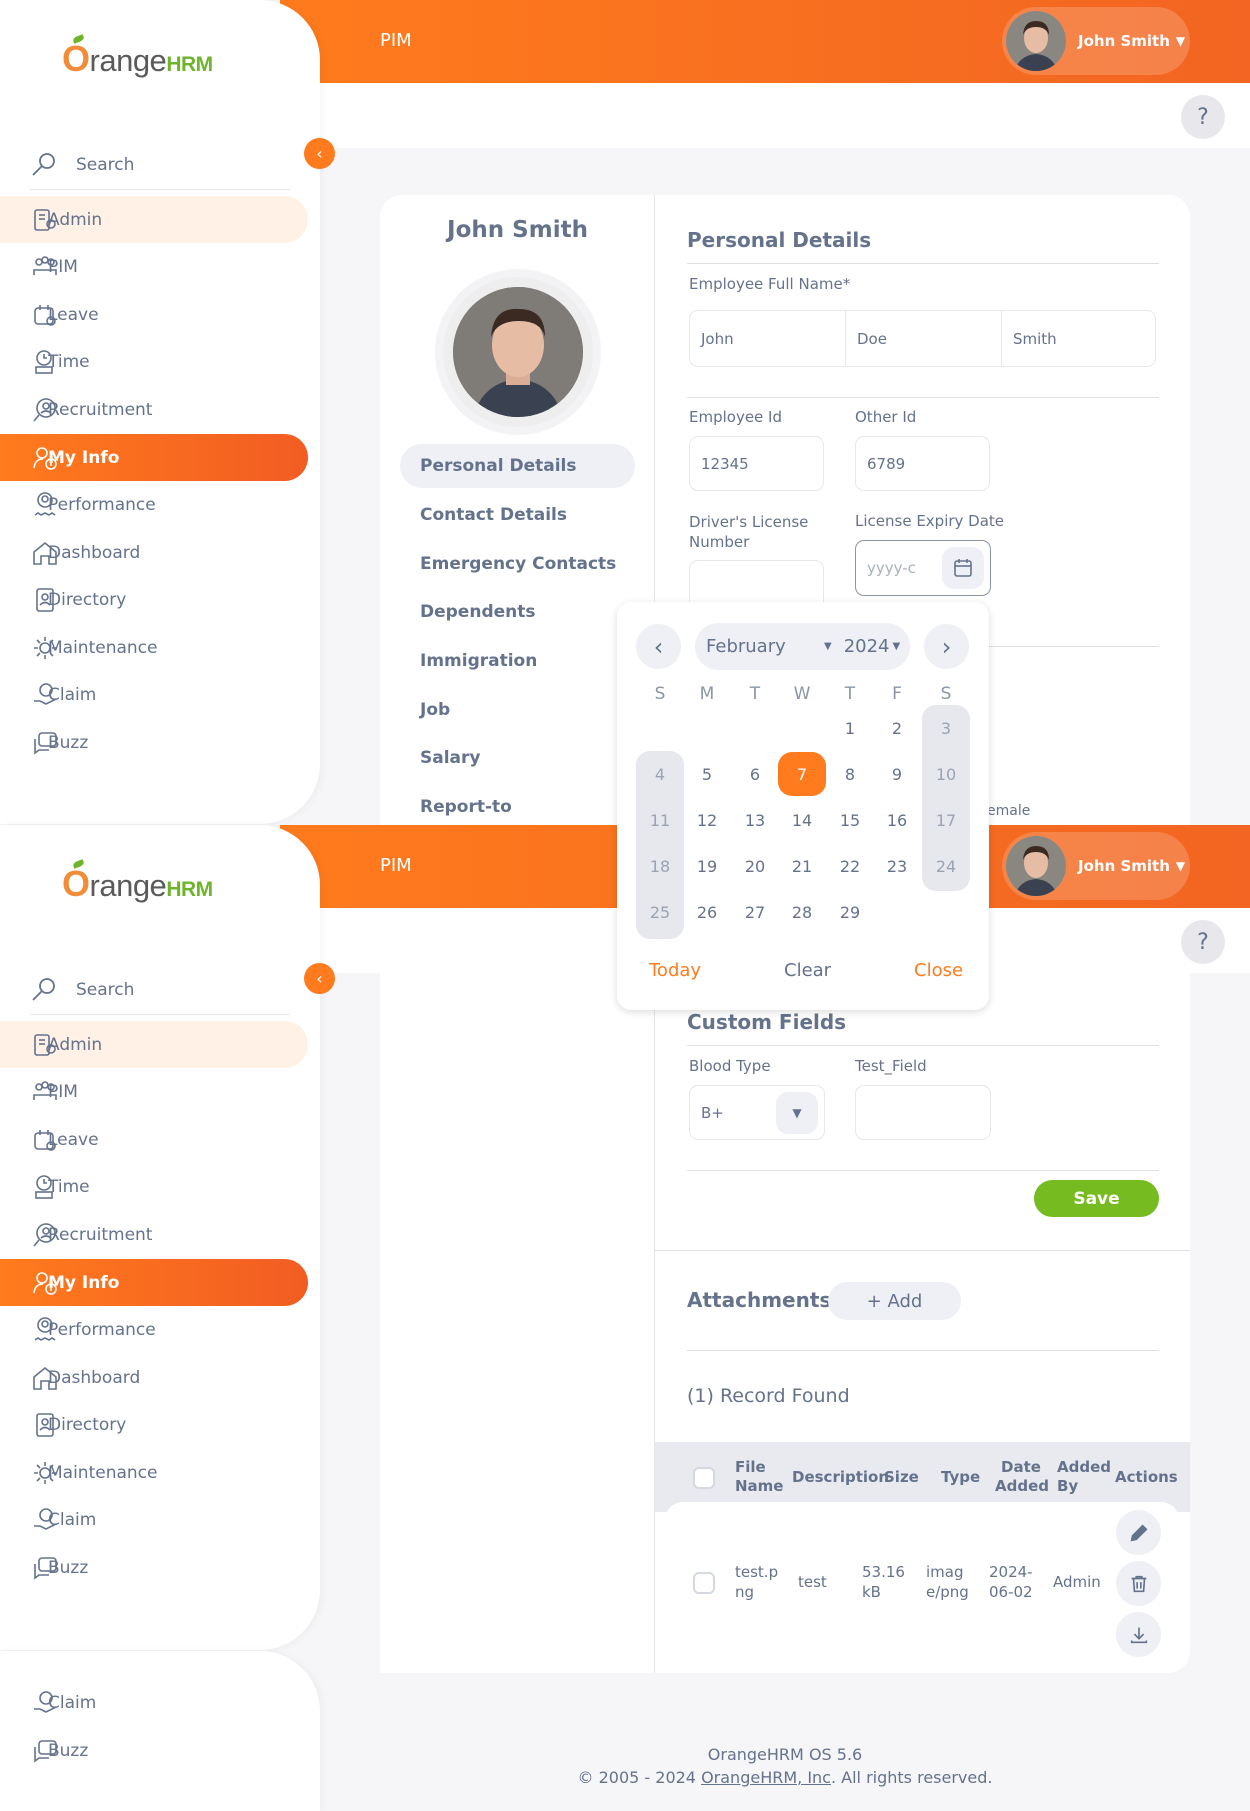 The width and height of the screenshot is (1250, 1811). Describe the element at coordinates (707, 866) in the screenshot. I see `calendar-day: 19` at that location.